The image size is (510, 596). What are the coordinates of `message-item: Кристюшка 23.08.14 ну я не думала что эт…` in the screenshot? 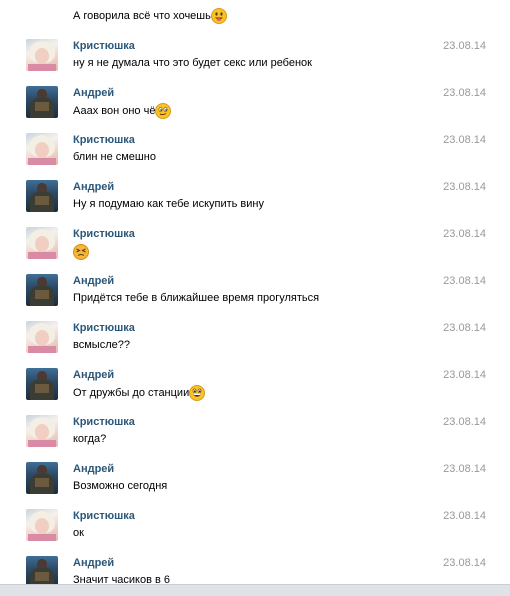 It's located at (255, 62).